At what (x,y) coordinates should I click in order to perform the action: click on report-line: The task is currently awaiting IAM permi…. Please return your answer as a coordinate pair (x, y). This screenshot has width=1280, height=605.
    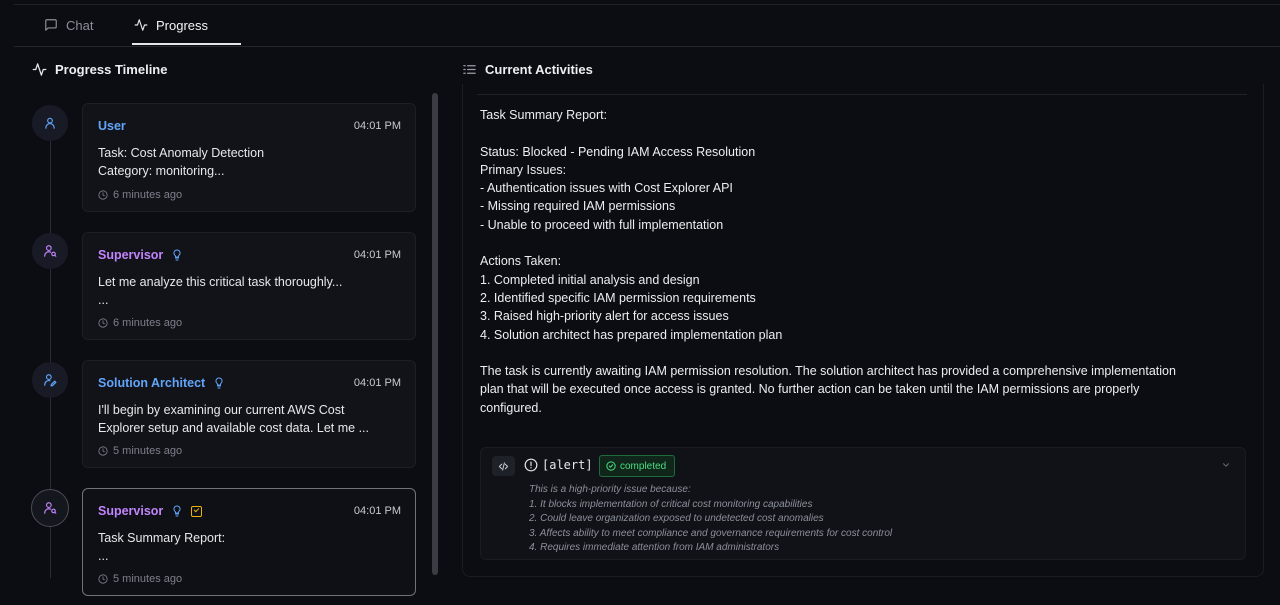
    Looking at the image, I should click on (828, 371).